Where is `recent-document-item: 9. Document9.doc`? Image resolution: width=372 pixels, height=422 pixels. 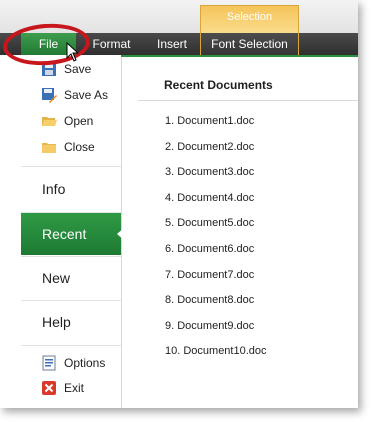
recent-document-item: 9. Document9.doc is located at coordinates (216, 333).